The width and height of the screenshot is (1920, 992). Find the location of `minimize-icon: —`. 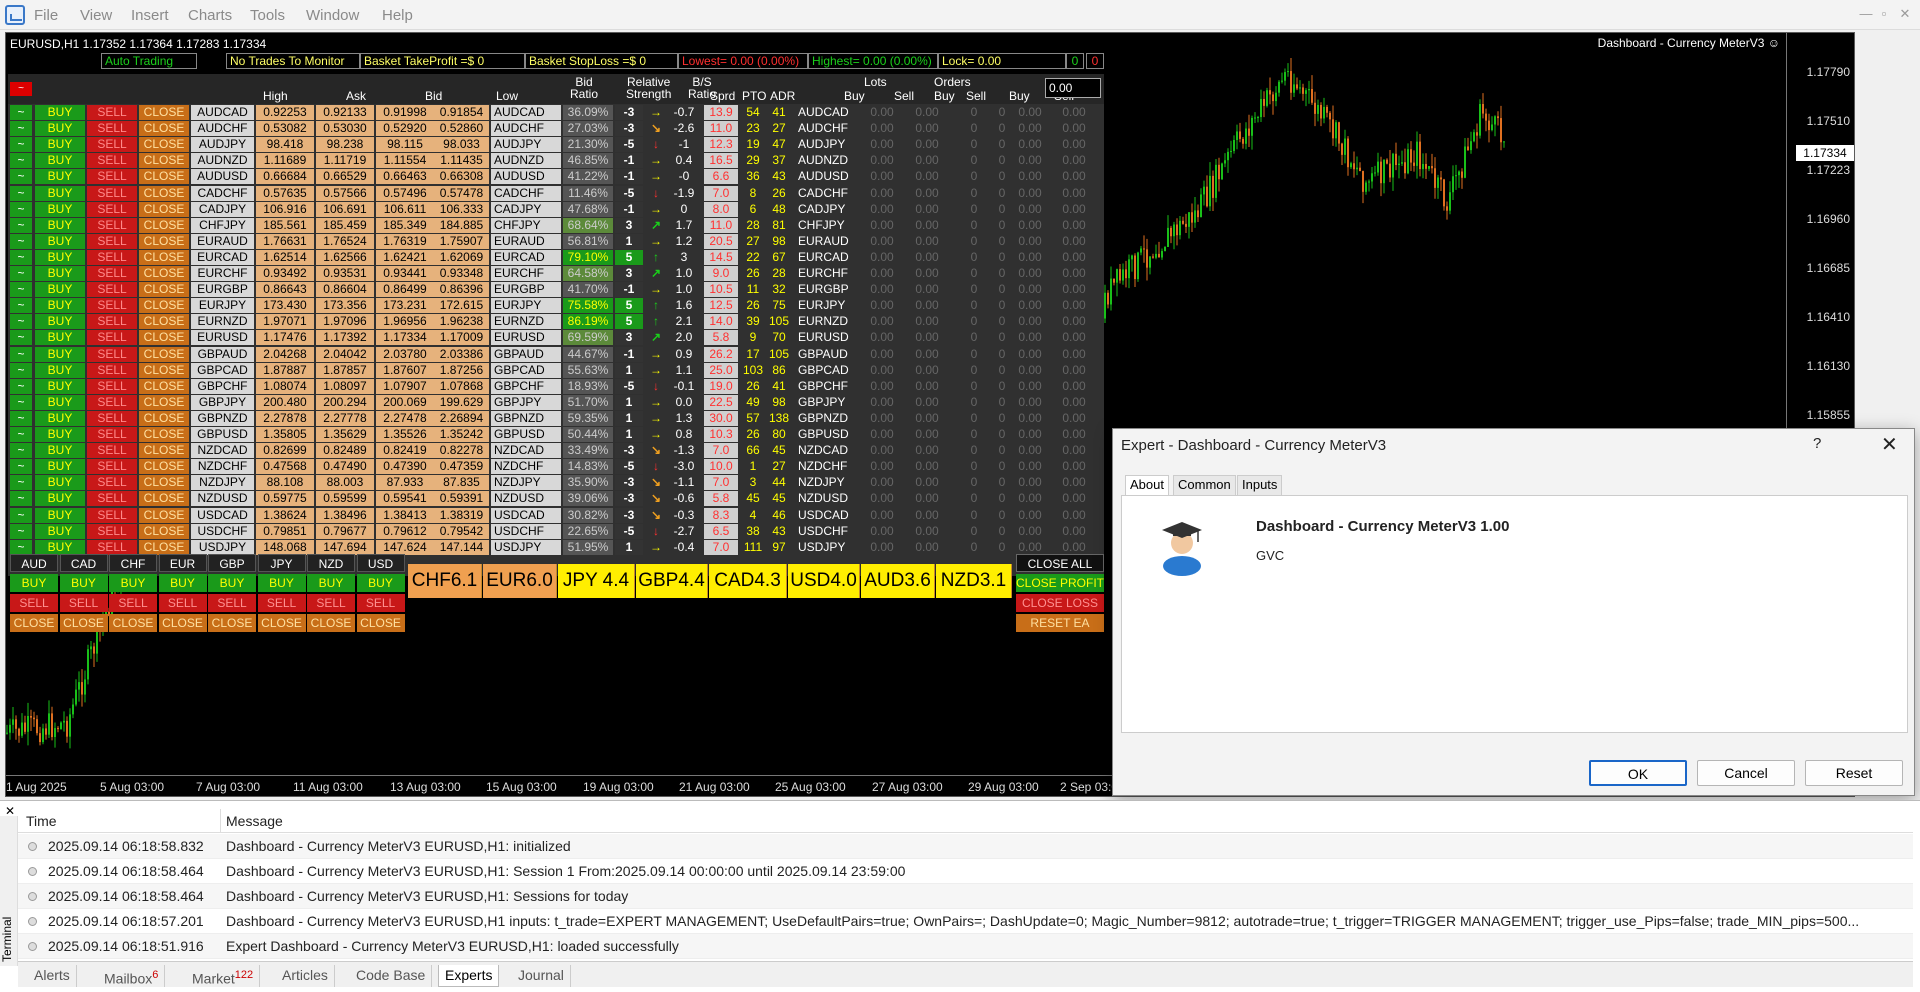

minimize-icon: — is located at coordinates (1866, 13).